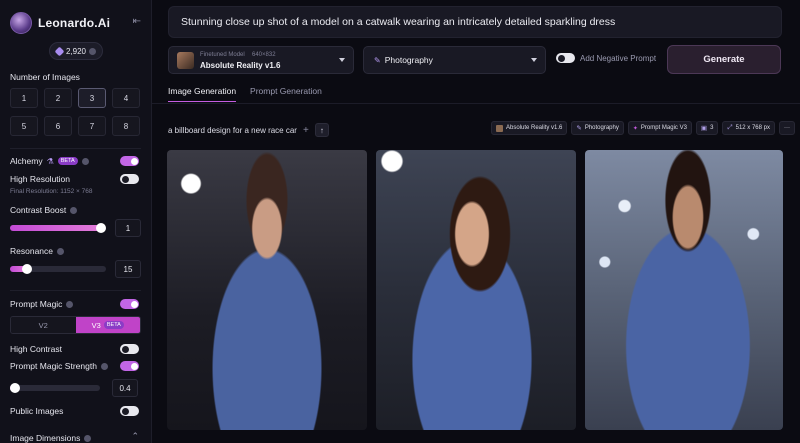 The width and height of the screenshot is (800, 443). Describe the element at coordinates (618, 58) in the screenshot. I see `negative-prompt-label: Add Negative Prompt` at that location.